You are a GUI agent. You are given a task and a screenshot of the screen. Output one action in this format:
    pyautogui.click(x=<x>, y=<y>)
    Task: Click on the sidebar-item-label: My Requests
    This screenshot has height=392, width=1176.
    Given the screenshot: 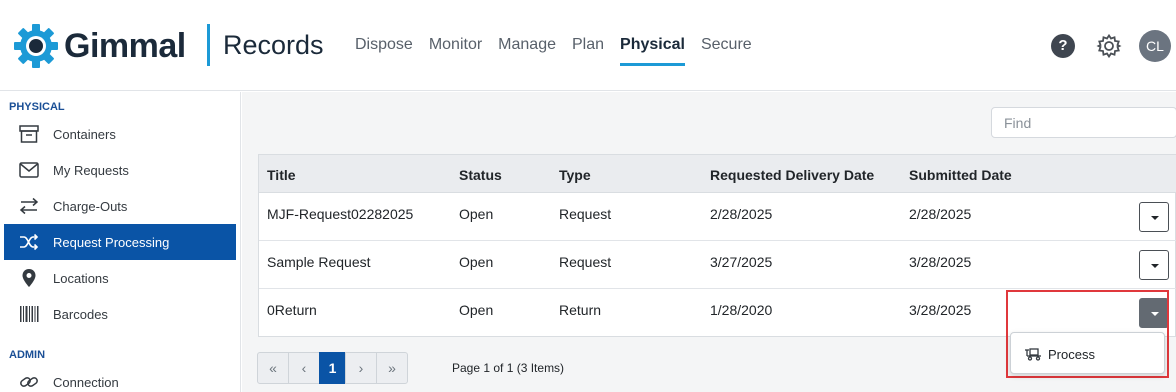 What is the action you would take?
    pyautogui.click(x=91, y=170)
    